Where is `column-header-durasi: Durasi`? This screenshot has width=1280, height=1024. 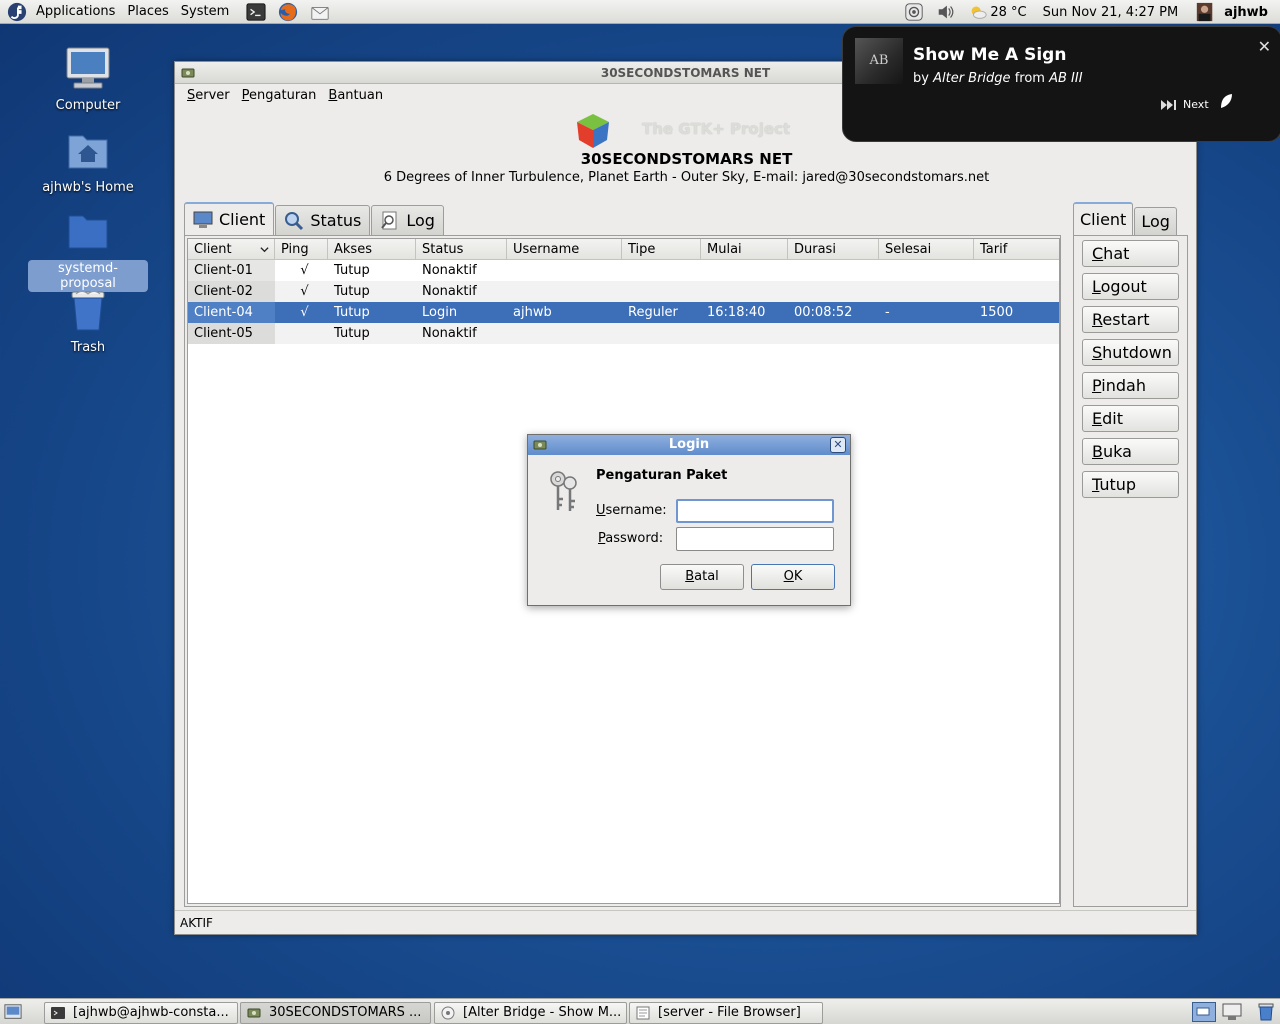
column-header-durasi: Durasi is located at coordinates (833, 249).